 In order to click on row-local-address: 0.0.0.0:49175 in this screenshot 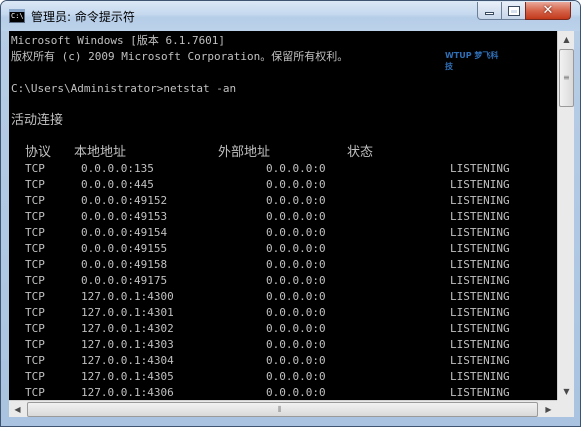, I will do `click(124, 280)`.